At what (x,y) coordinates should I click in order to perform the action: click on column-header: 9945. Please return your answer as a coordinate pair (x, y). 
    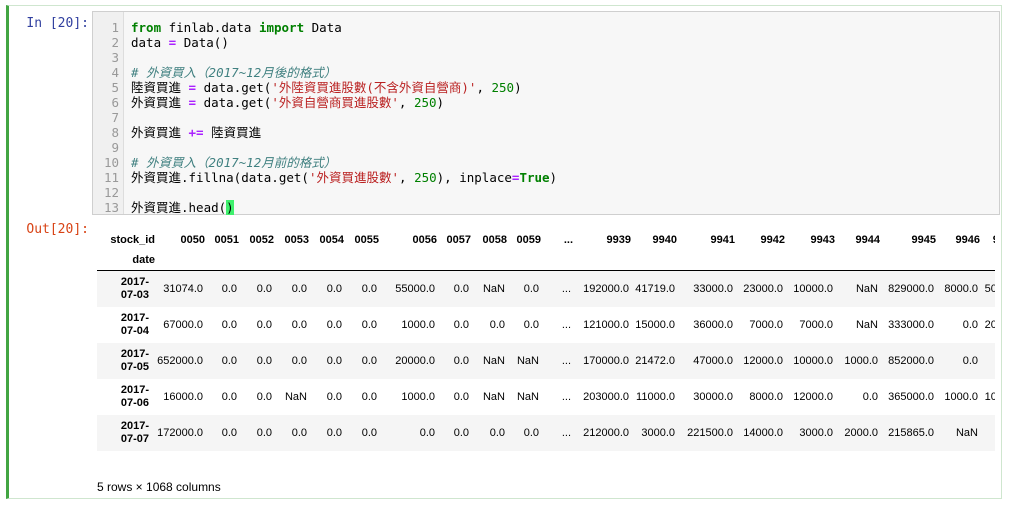
    Looking at the image, I should click on (923, 240).